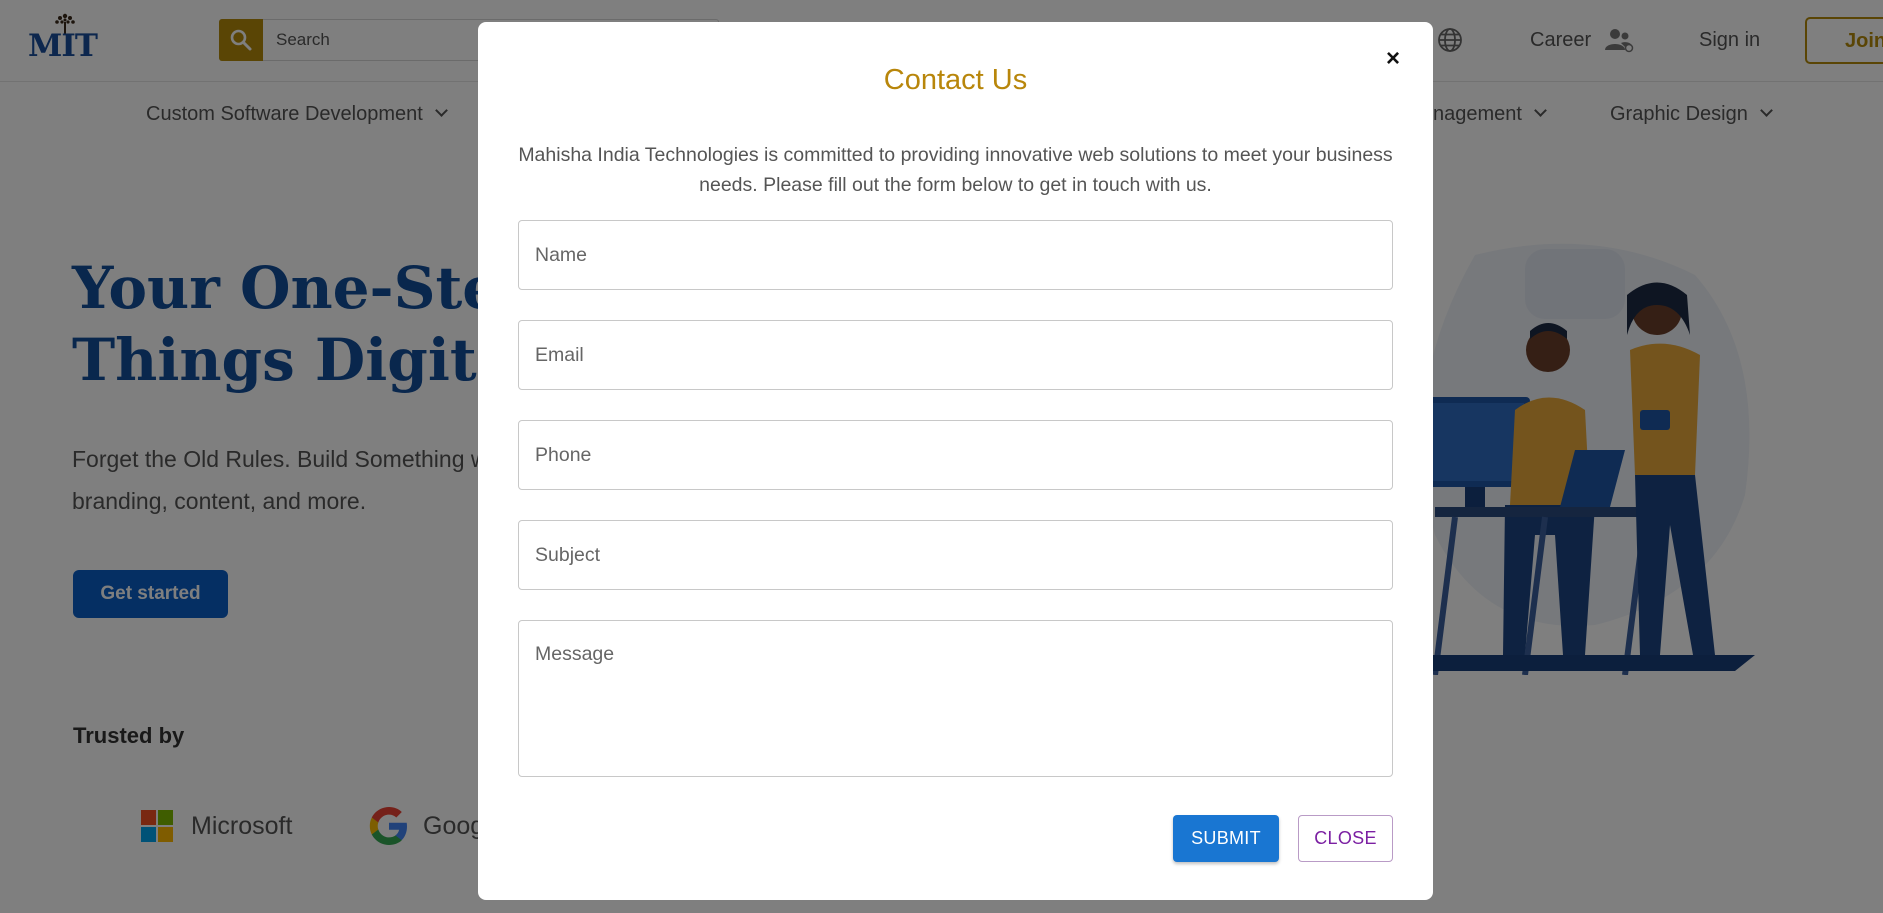 The image size is (1883, 913). What do you see at coordinates (955, 555) in the screenshot?
I see `subject-field` at bounding box center [955, 555].